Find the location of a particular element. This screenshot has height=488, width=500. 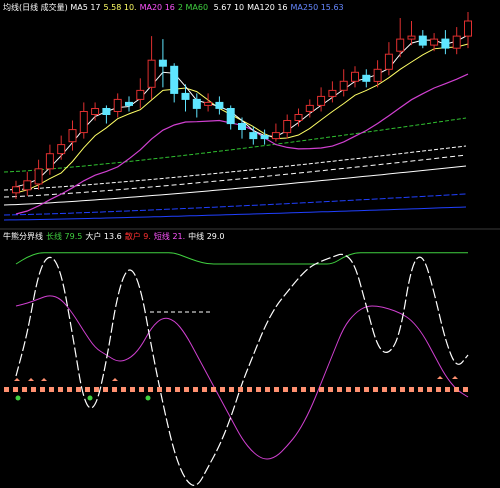

price-legend-item-6: MA250 15.63 is located at coordinates (317, 7).